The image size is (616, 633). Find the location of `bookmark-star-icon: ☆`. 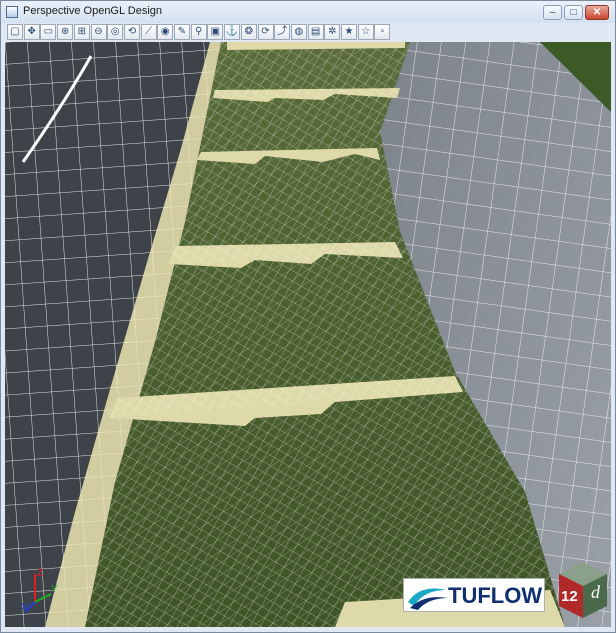

bookmark-star-icon: ☆ is located at coordinates (365, 32).